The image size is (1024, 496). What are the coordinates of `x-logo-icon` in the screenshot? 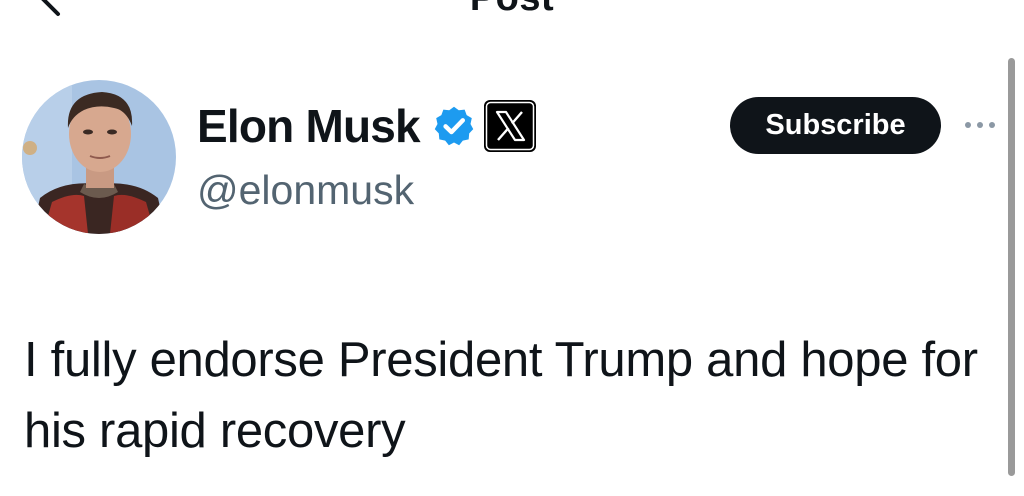 It's located at (509, 126).